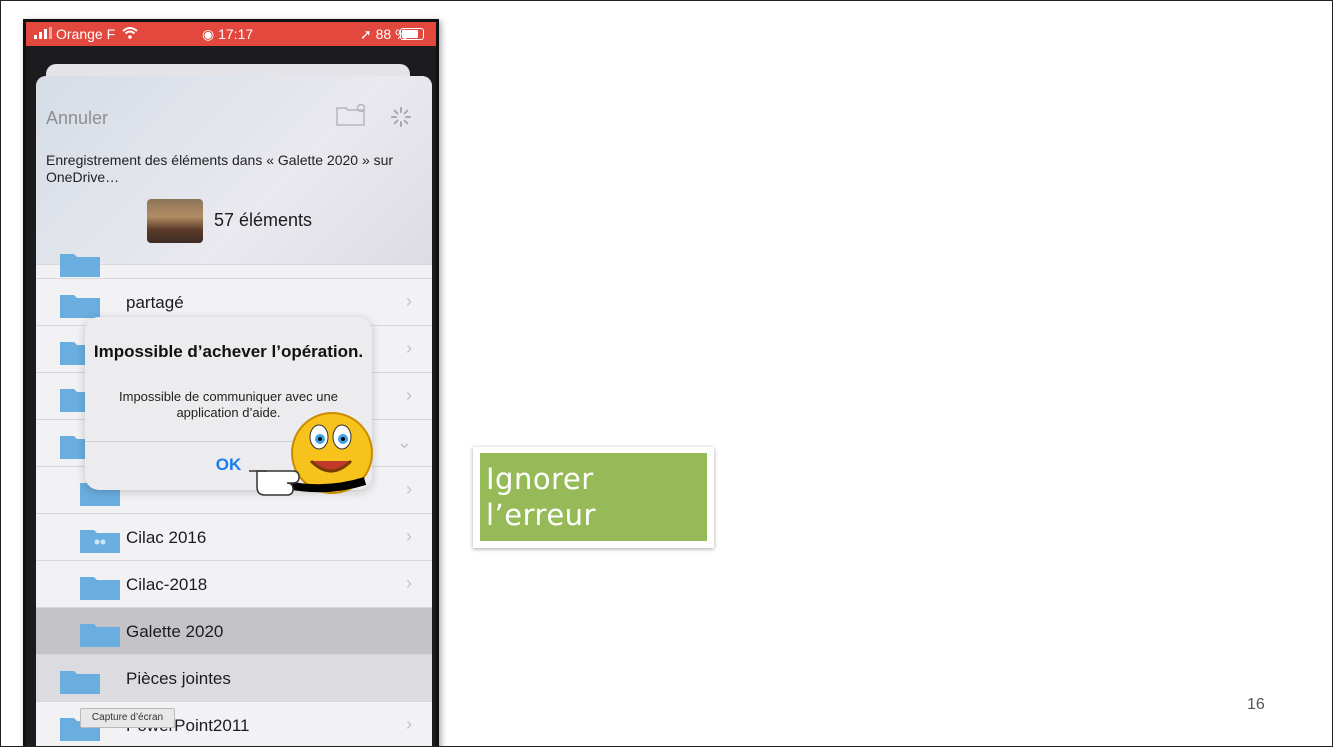  What do you see at coordinates (175, 631) in the screenshot?
I see `folder-name: Galette 2020` at bounding box center [175, 631].